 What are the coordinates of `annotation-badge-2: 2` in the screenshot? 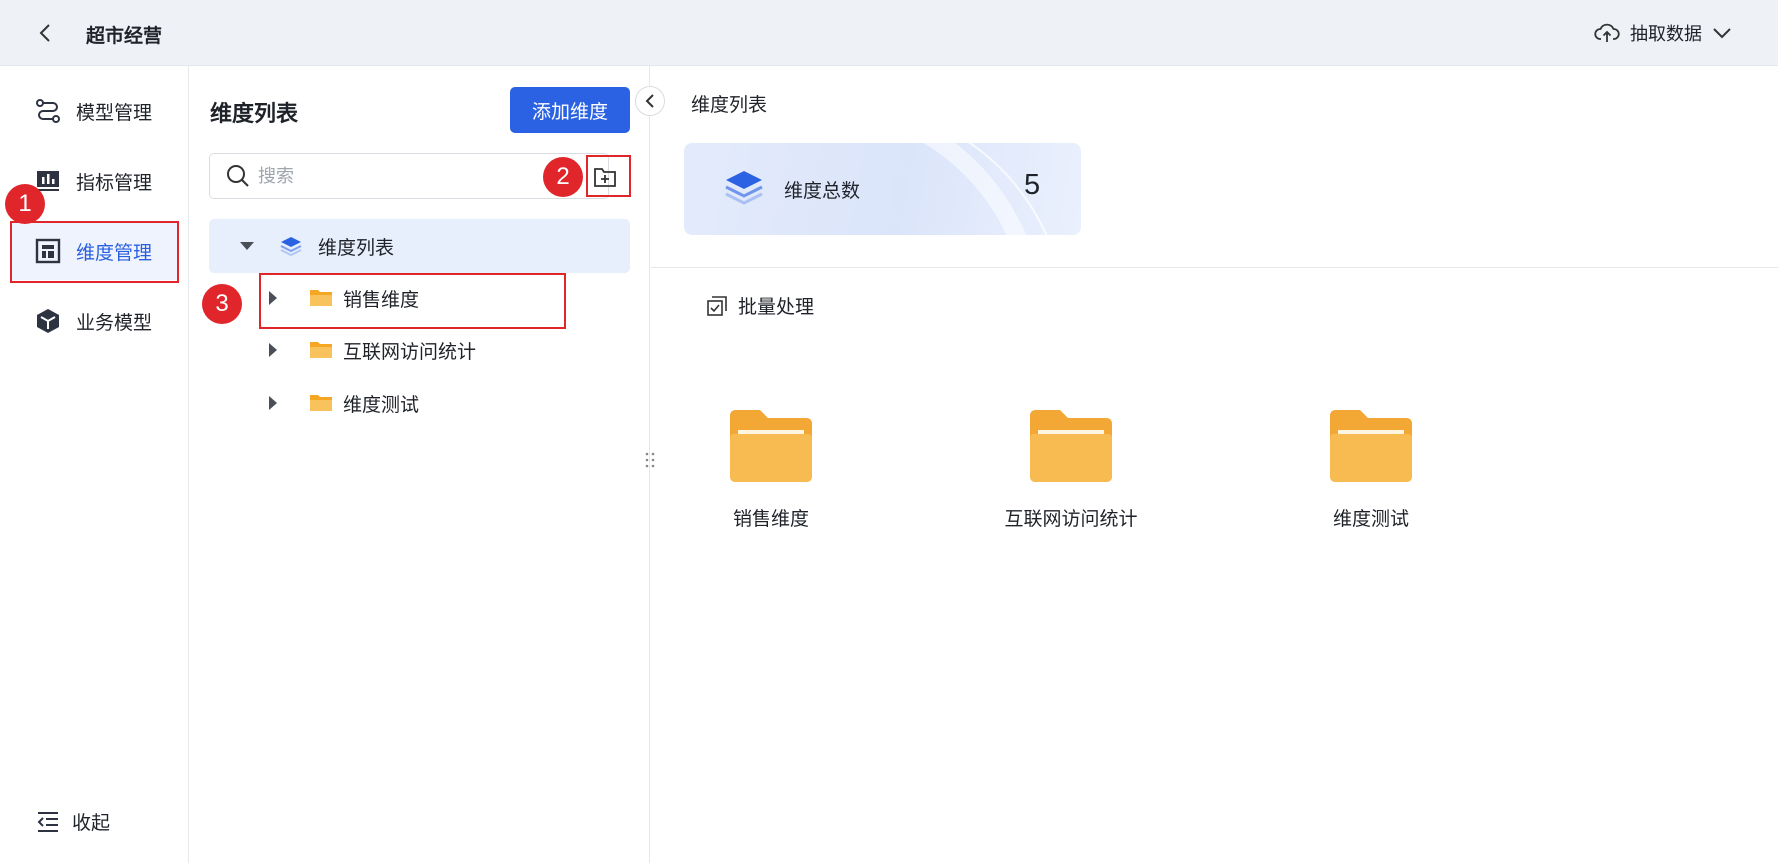 It's located at (563, 177).